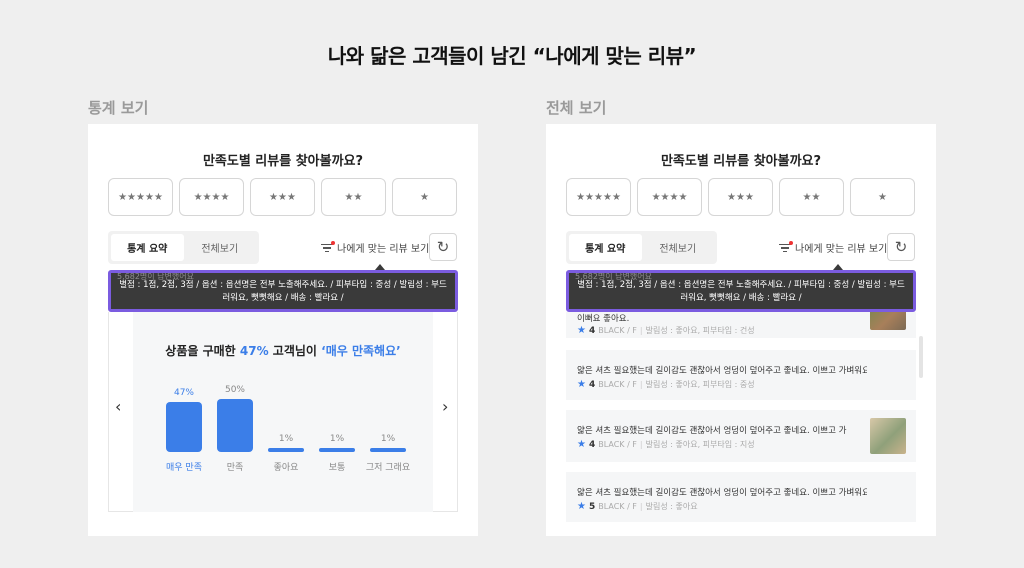  What do you see at coordinates (118, 406) in the screenshot?
I see `prev-arrow-icon: ‹` at bounding box center [118, 406].